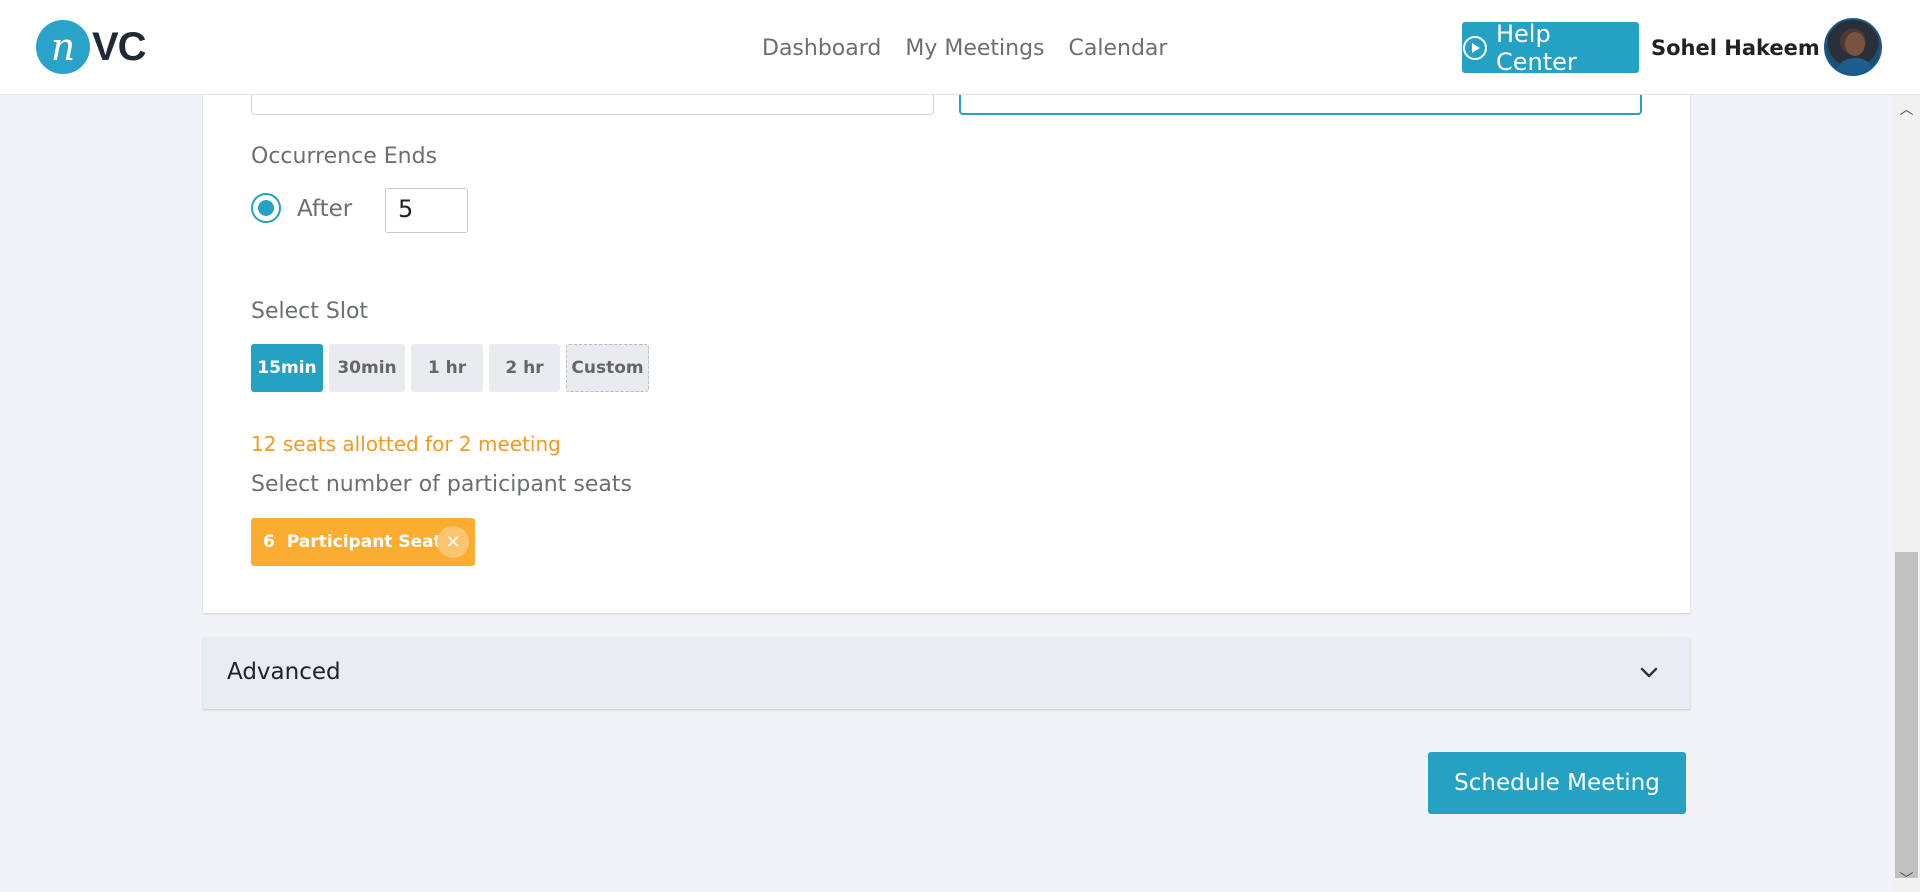 The image size is (1920, 892). Describe the element at coordinates (524, 368) in the screenshot. I see `slot-2hr-button: 2 hr` at that location.